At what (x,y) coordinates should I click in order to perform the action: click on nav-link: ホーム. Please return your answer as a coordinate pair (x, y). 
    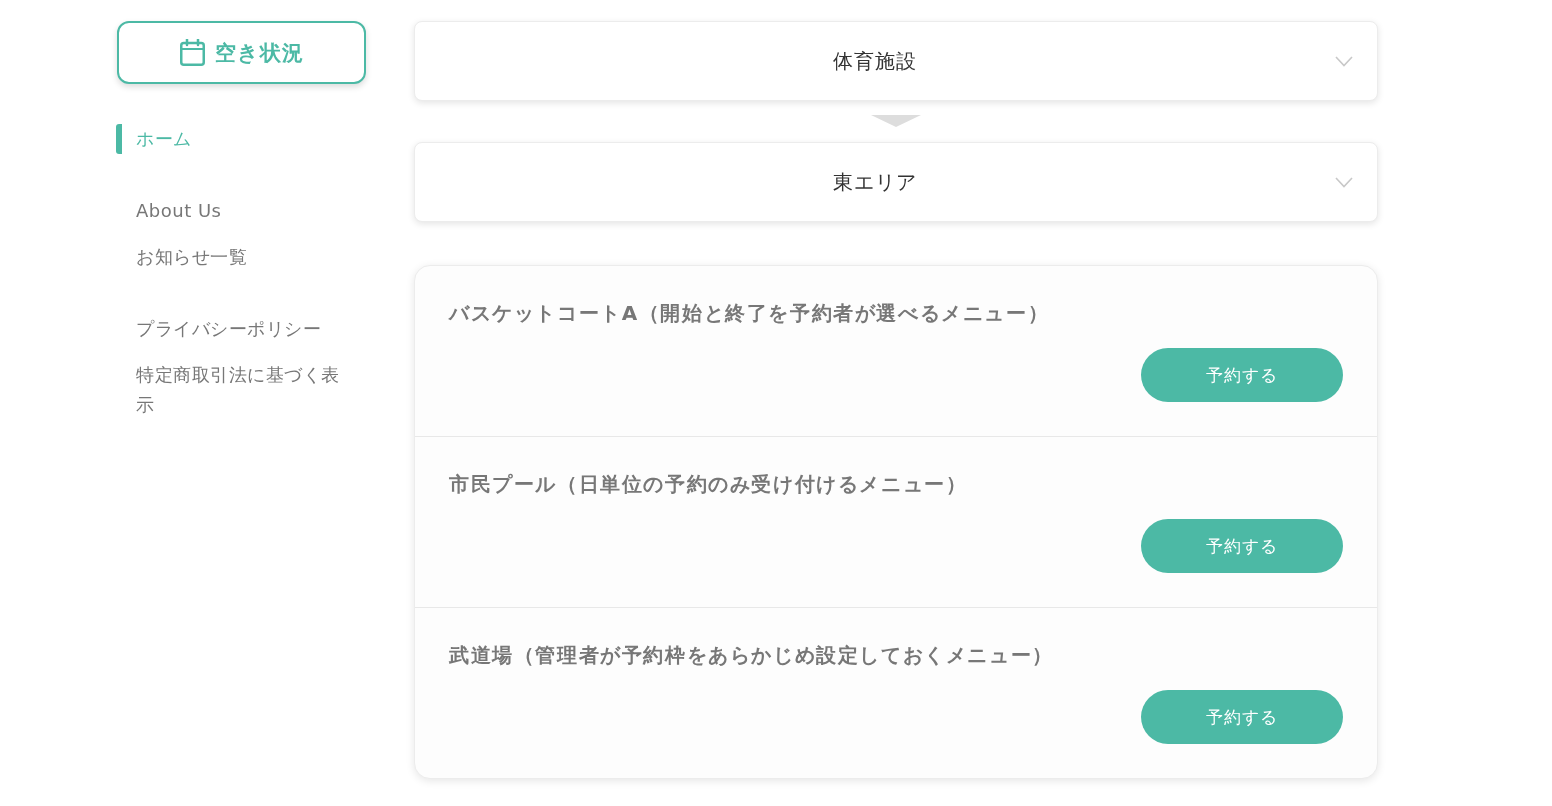
    Looking at the image, I should click on (236, 139).